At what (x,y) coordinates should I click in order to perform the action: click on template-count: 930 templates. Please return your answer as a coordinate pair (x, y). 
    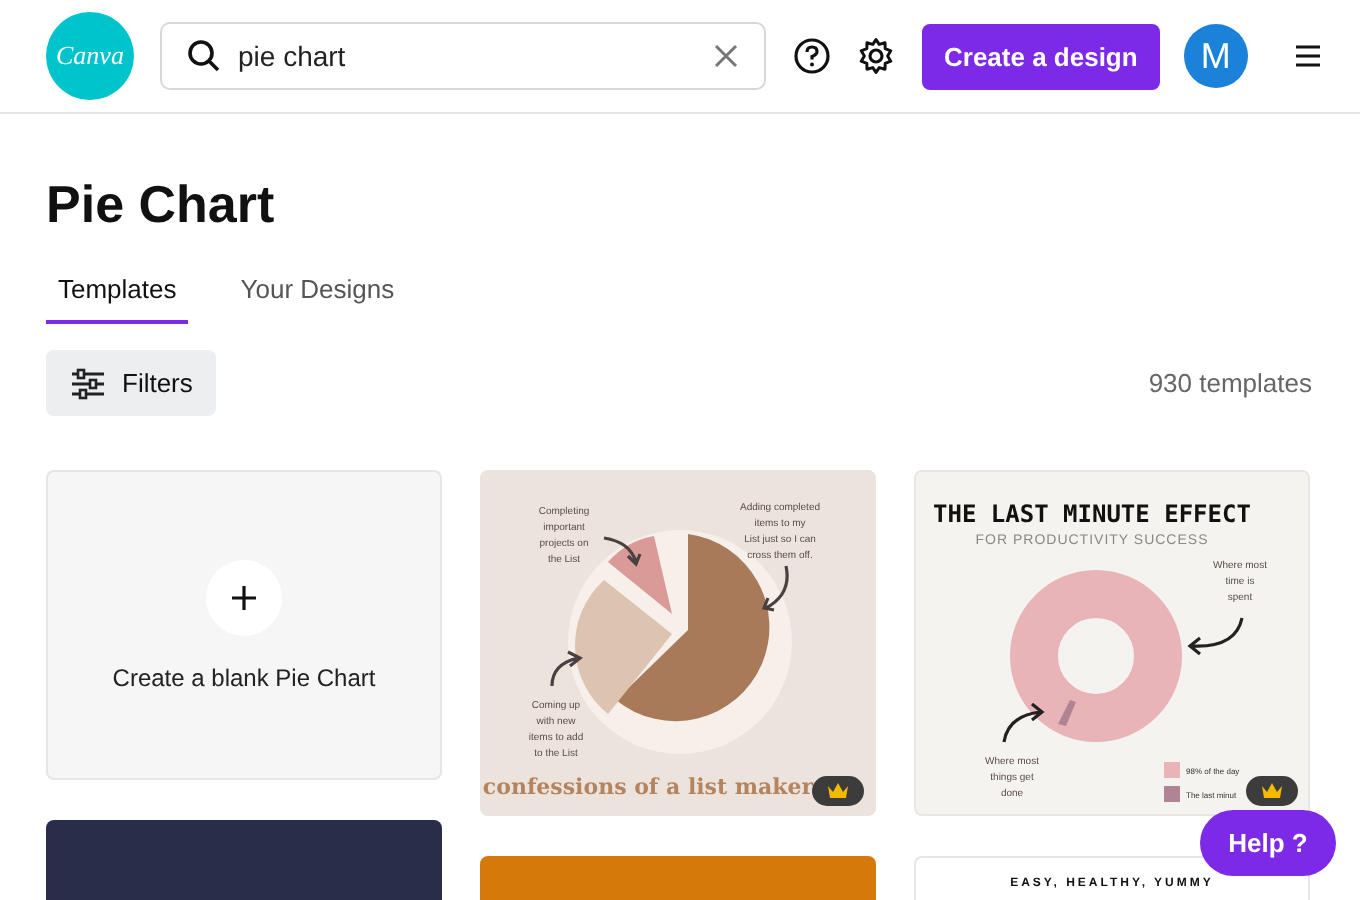
    Looking at the image, I should click on (1230, 383).